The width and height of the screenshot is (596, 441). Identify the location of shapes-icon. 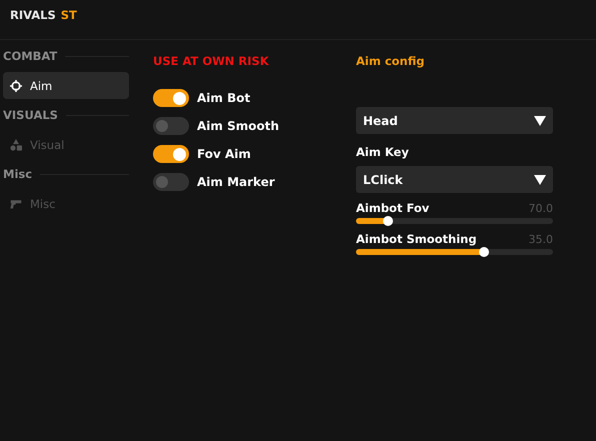
(16, 144).